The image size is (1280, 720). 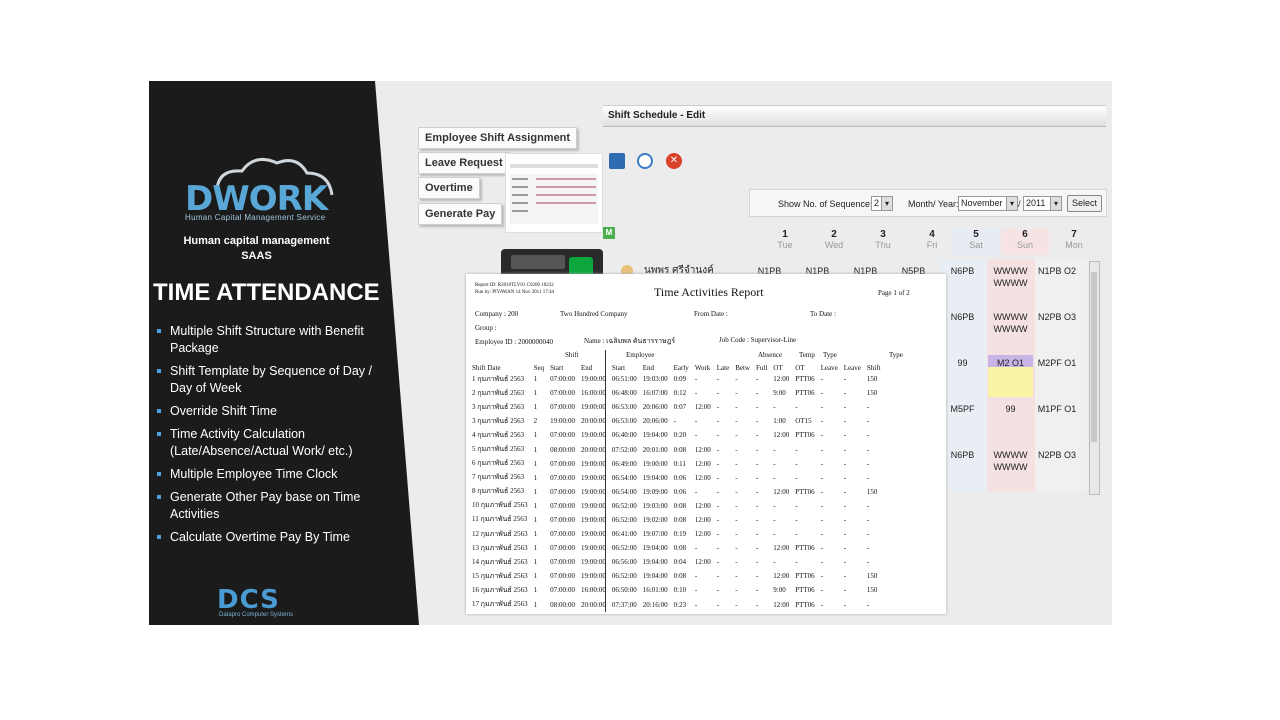 I want to click on schedule-cell-highlight: M2 O1, so click(x=1010, y=363).